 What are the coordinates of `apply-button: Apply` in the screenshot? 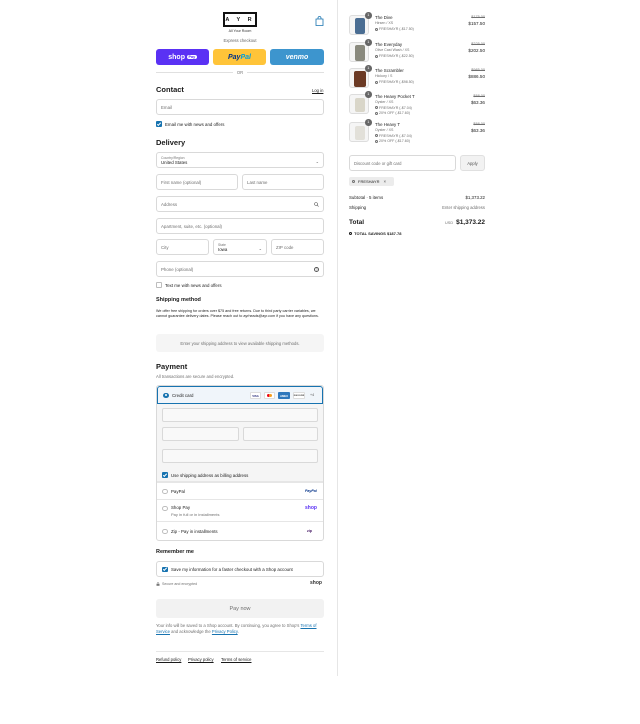 It's located at (472, 163).